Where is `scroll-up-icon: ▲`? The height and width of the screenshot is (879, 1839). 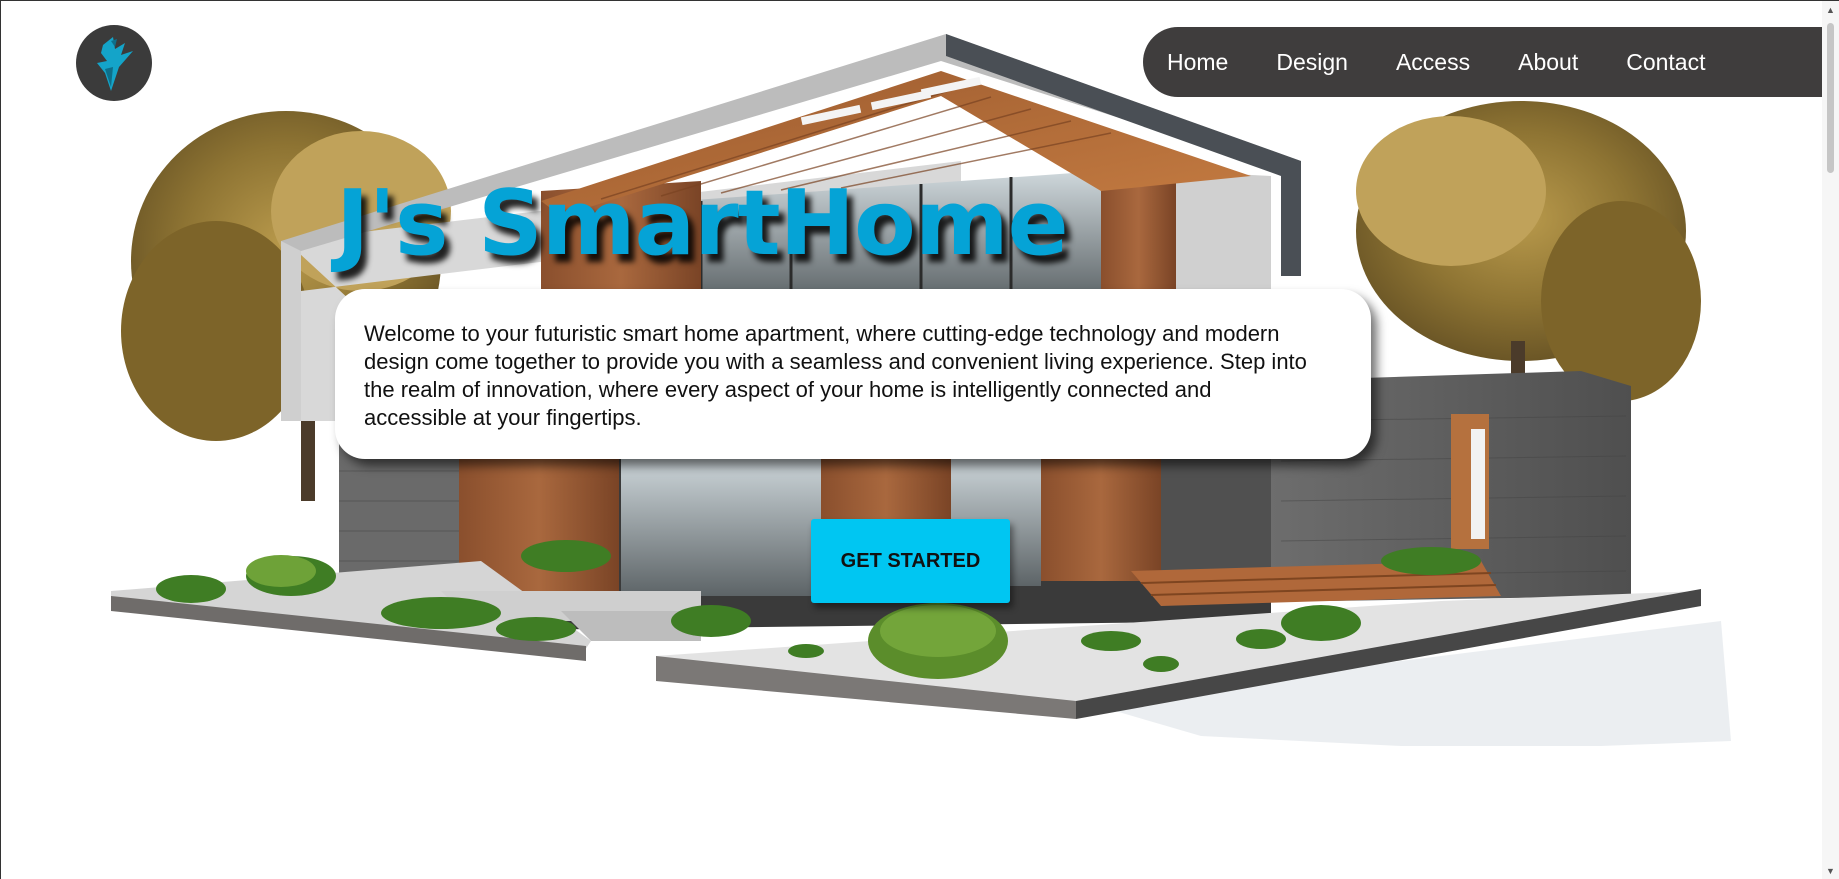 scroll-up-icon: ▲ is located at coordinates (1830, 10).